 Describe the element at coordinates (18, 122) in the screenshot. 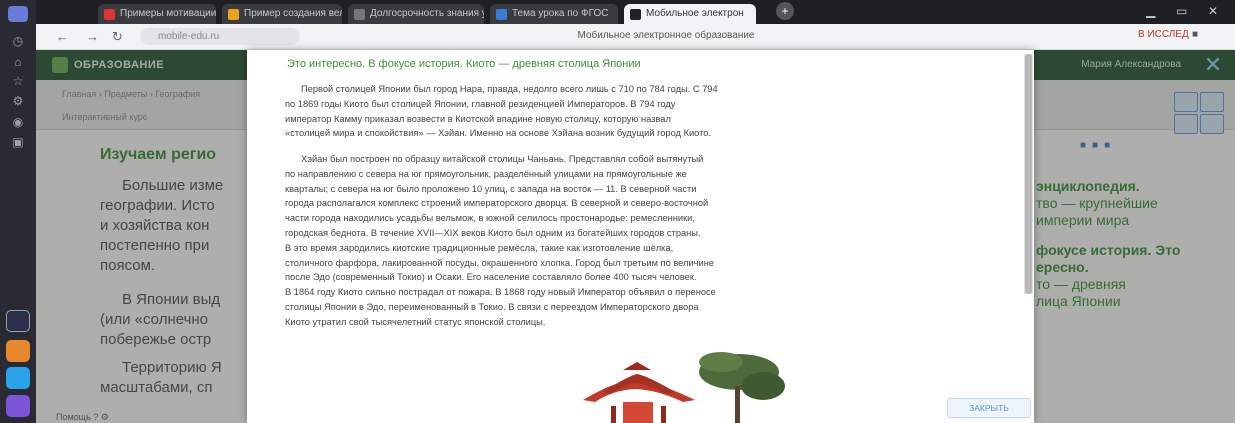

I see `circle-icon: ◉` at that location.